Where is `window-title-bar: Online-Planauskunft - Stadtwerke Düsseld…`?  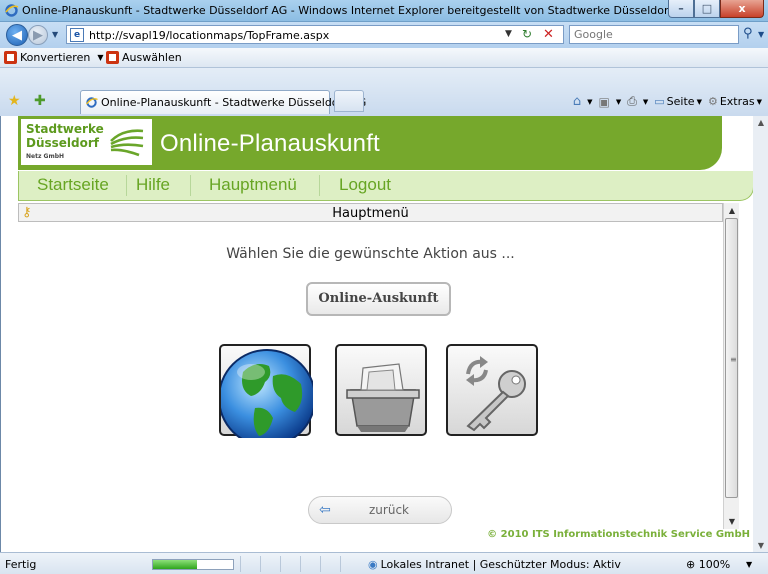
window-title-bar: Online-Planauskunft - Stadtwerke Düsseld… is located at coordinates (384, 11).